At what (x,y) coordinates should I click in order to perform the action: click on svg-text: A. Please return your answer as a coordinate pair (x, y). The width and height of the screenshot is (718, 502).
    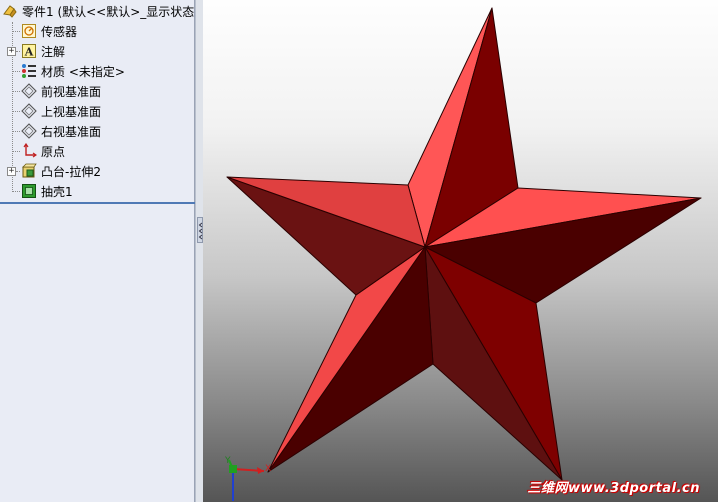
    Looking at the image, I should click on (29, 52).